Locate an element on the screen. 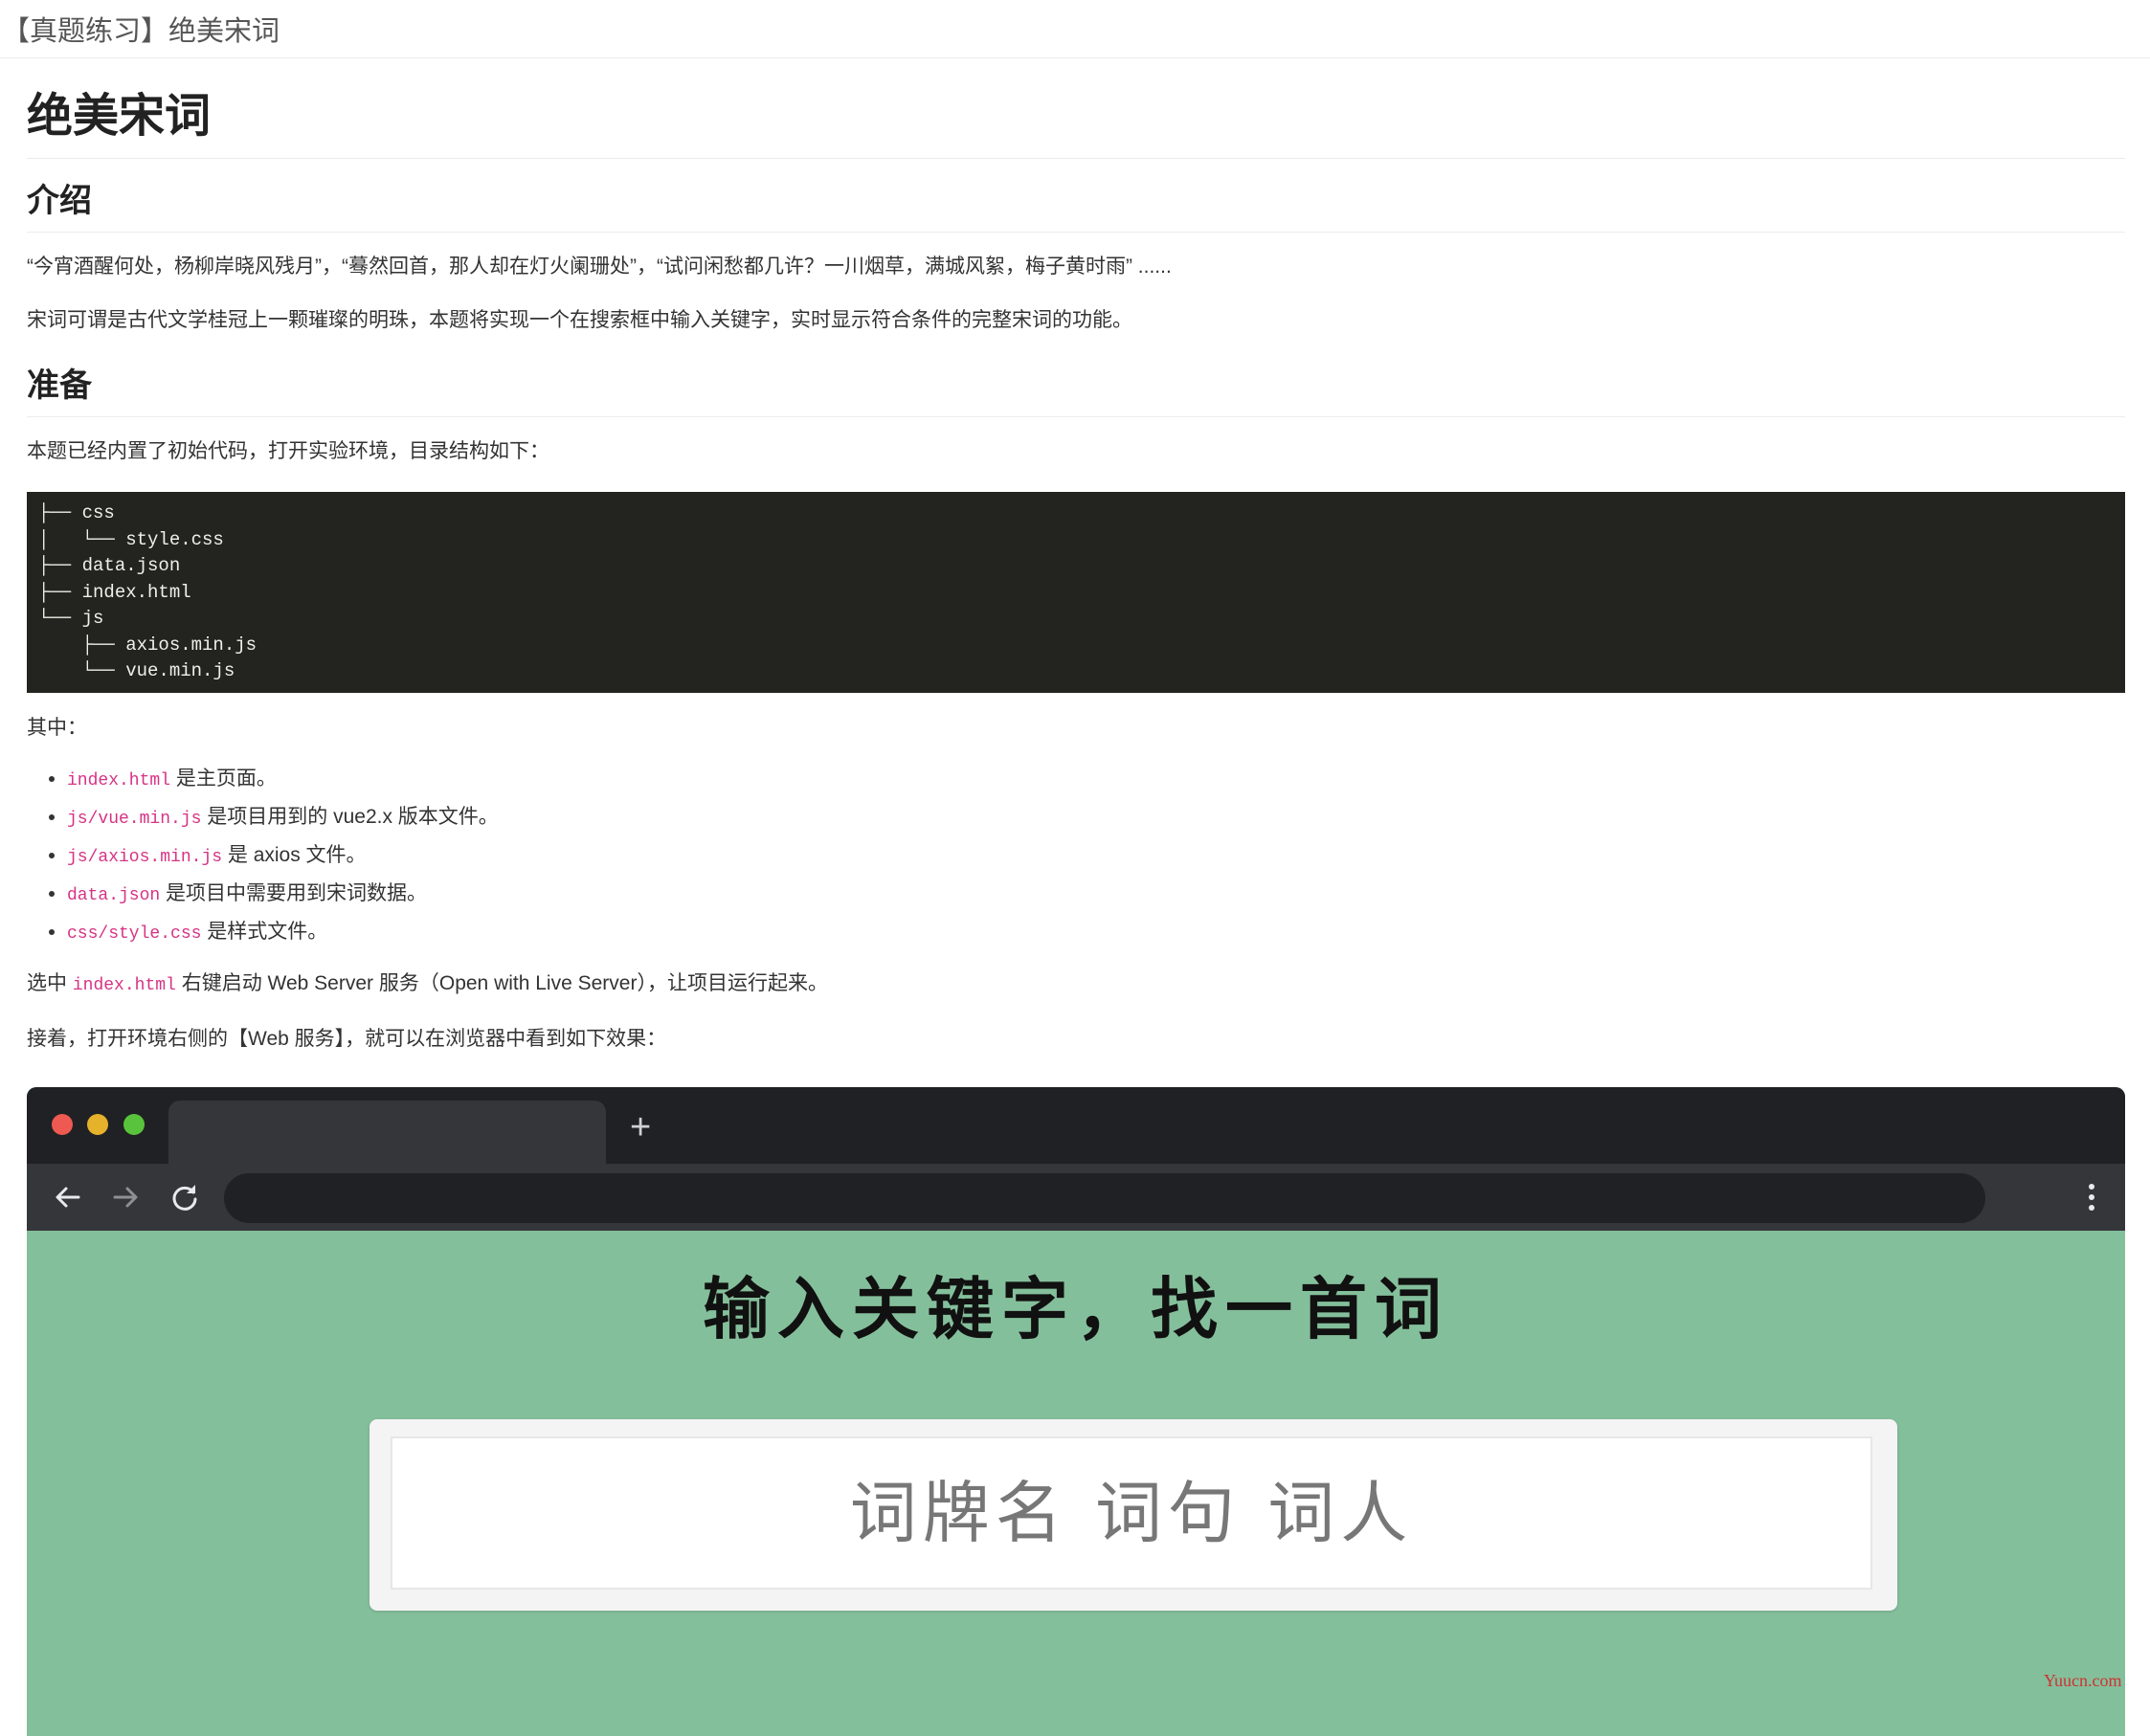 This screenshot has height=1736, width=2150. then-instruction: 接着，打开环境右侧的【Web 服务】，就可以在浏览器中看到如下效果： is located at coordinates (347, 1039).